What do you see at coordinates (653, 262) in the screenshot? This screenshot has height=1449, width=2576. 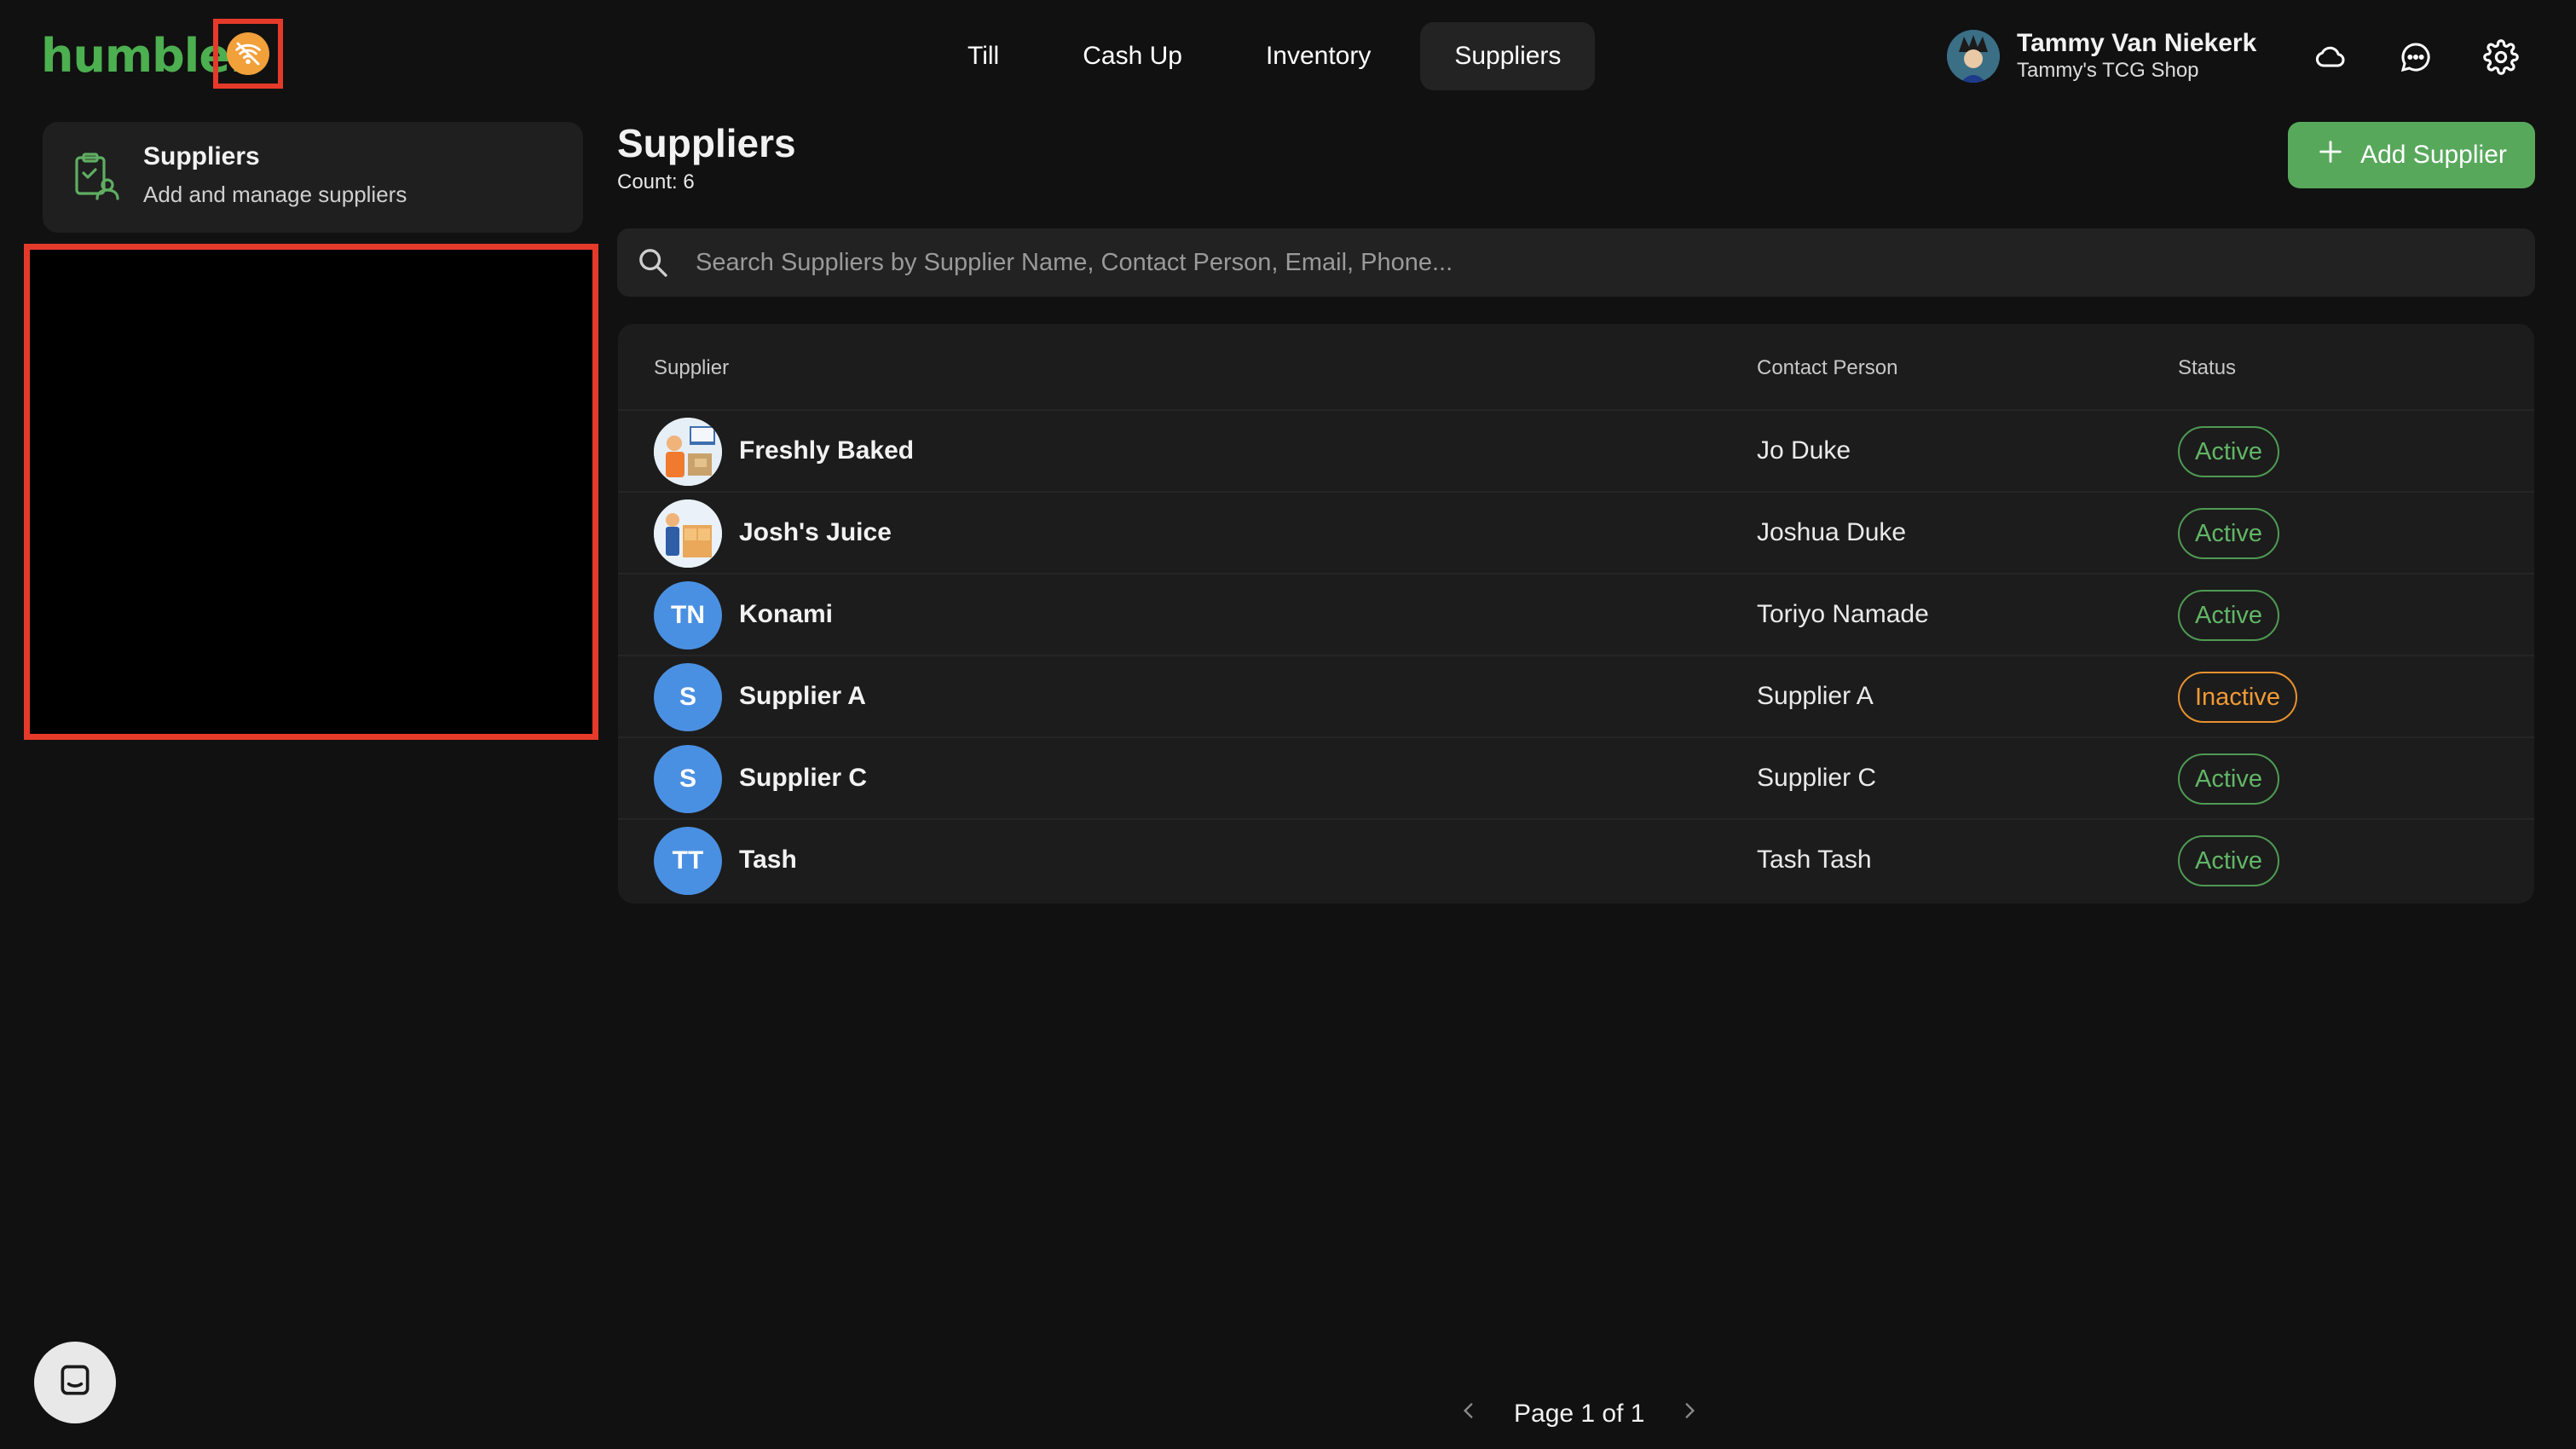 I see `search-icon` at bounding box center [653, 262].